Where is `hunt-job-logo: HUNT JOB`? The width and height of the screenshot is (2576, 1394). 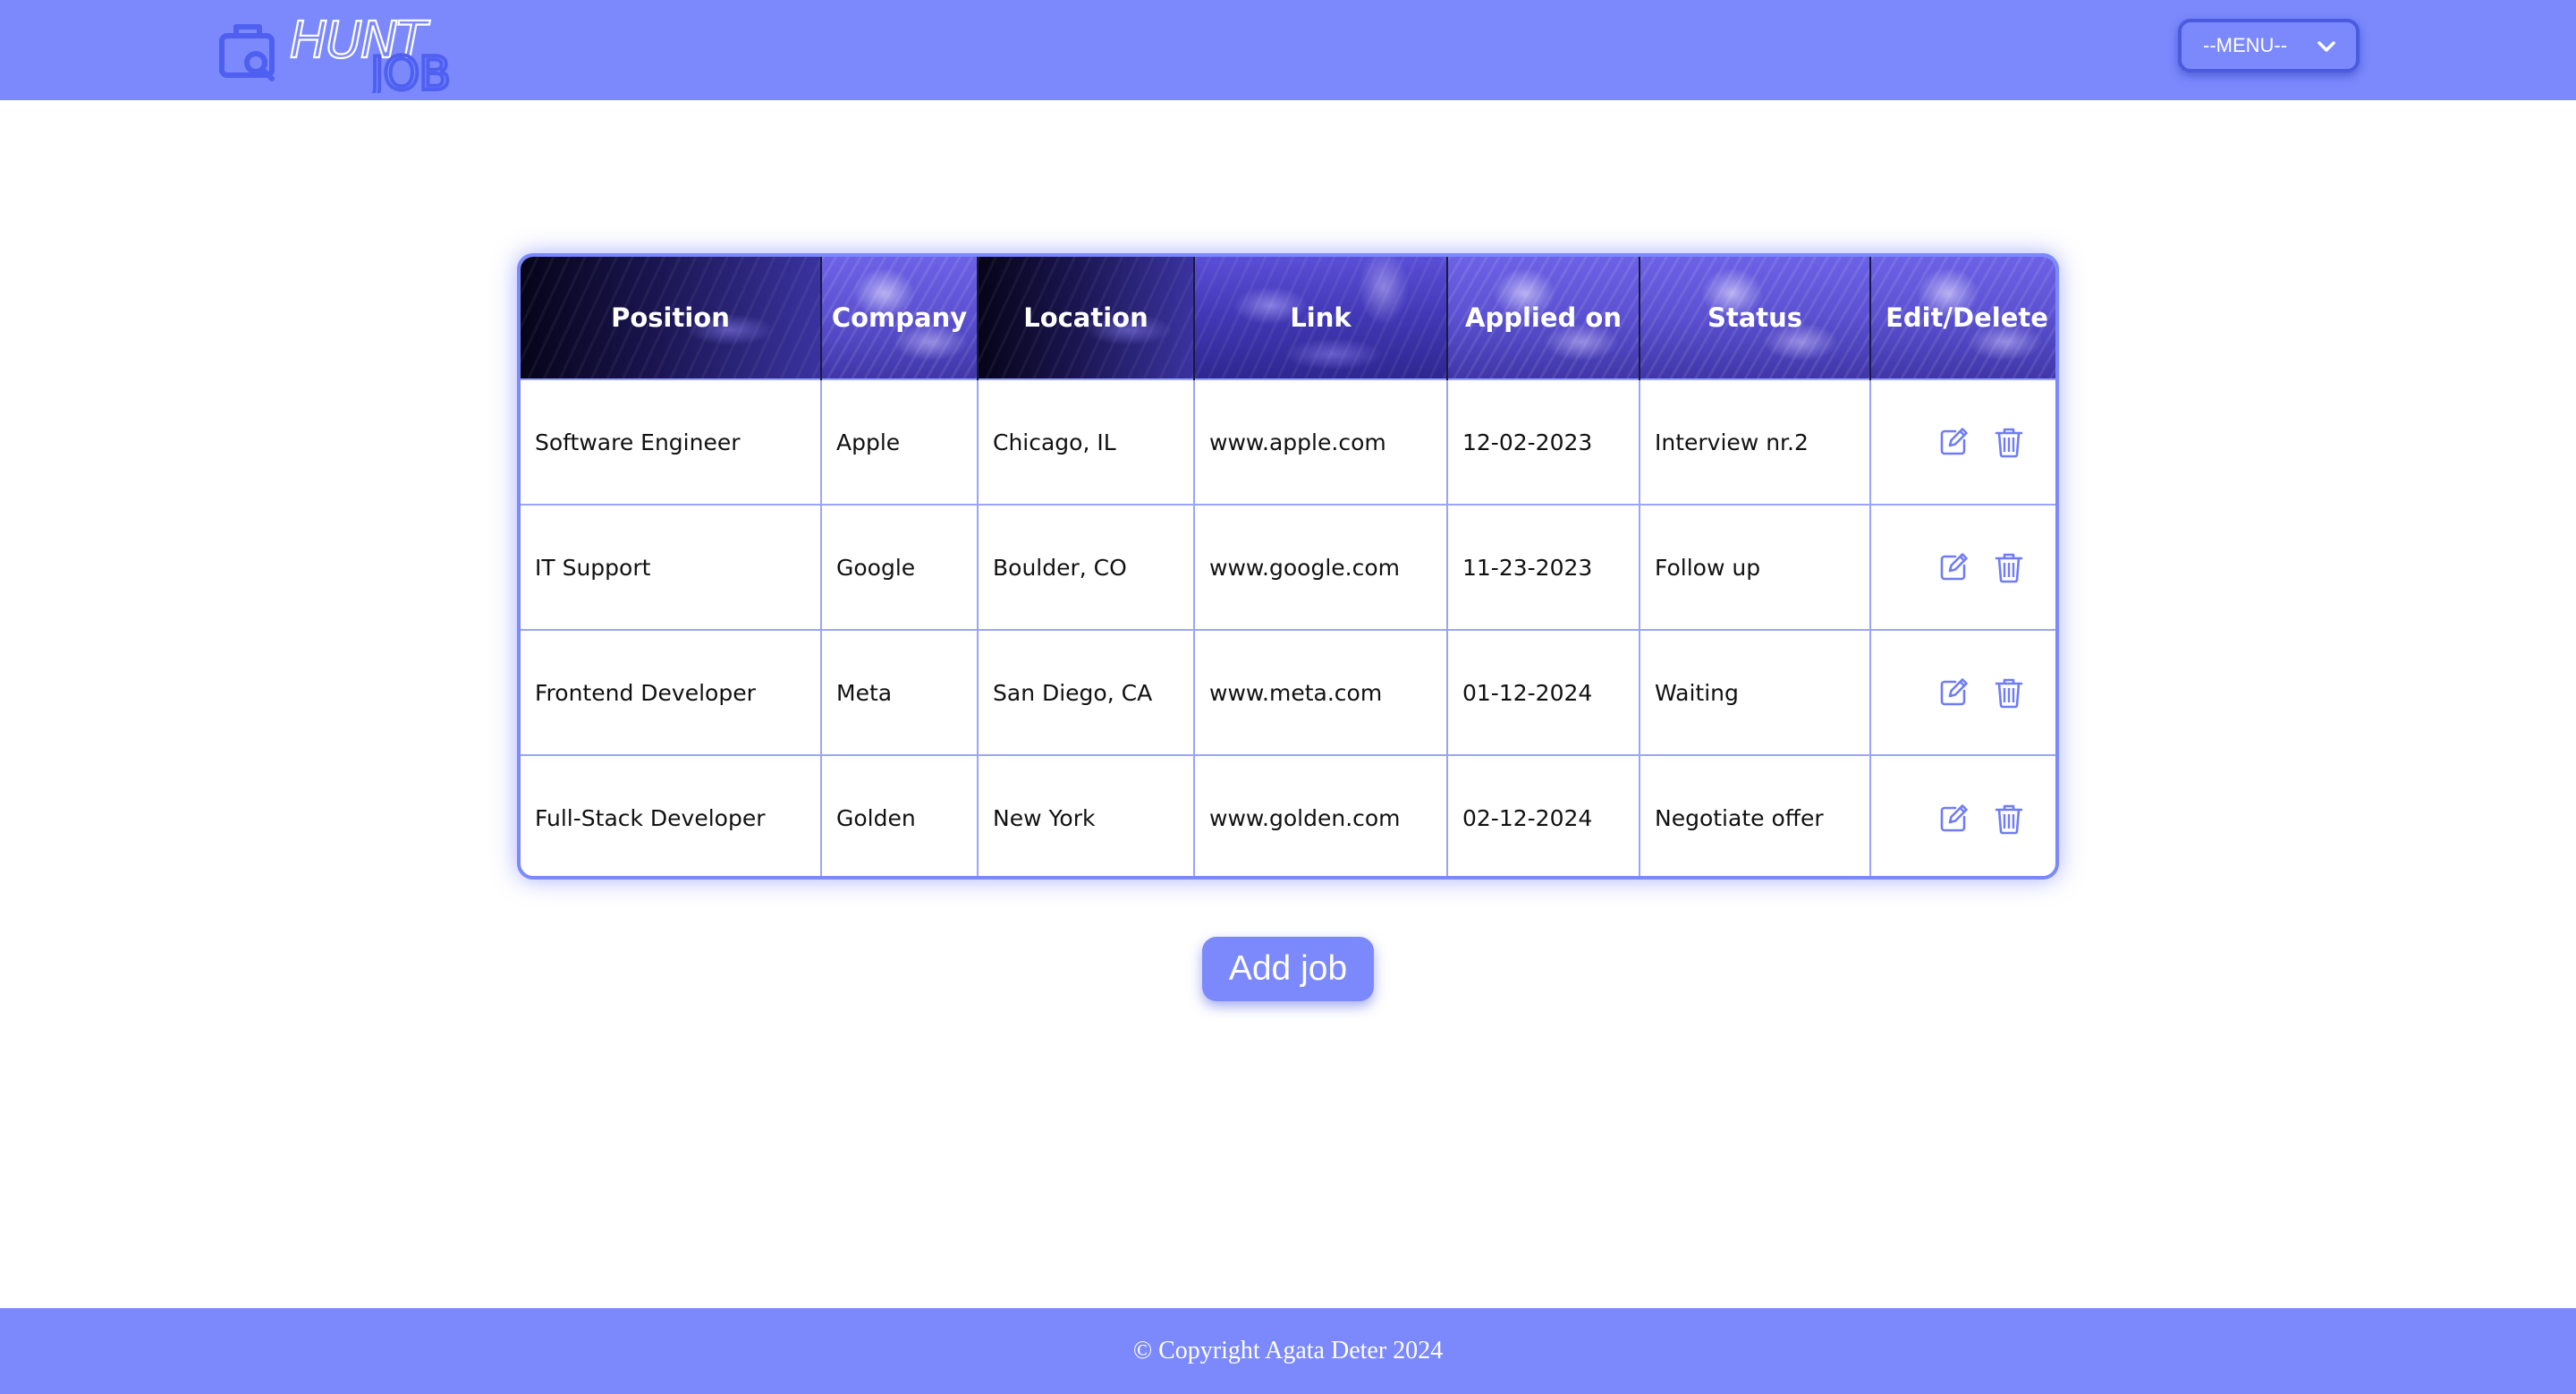 hunt-job-logo: HUNT JOB is located at coordinates (350, 53).